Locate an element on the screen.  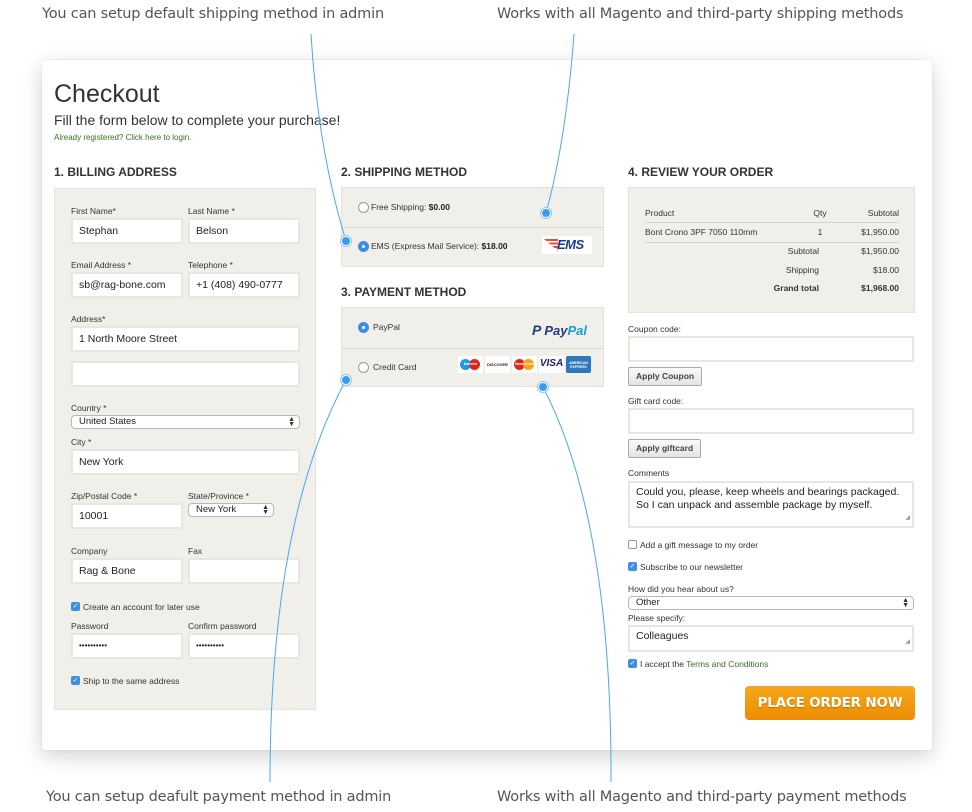
coupon-label: Coupon code: is located at coordinates (654, 329).